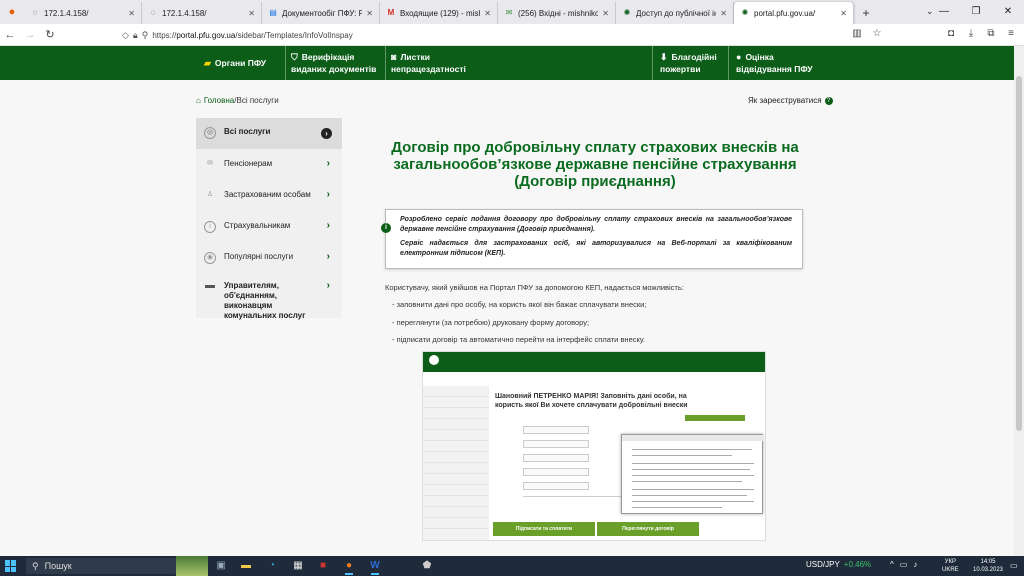 The height and width of the screenshot is (576, 1024). Describe the element at coordinates (202, 13) in the screenshot. I see `browser-tab-2: ◌ 172.1.4.158/ ✕` at that location.